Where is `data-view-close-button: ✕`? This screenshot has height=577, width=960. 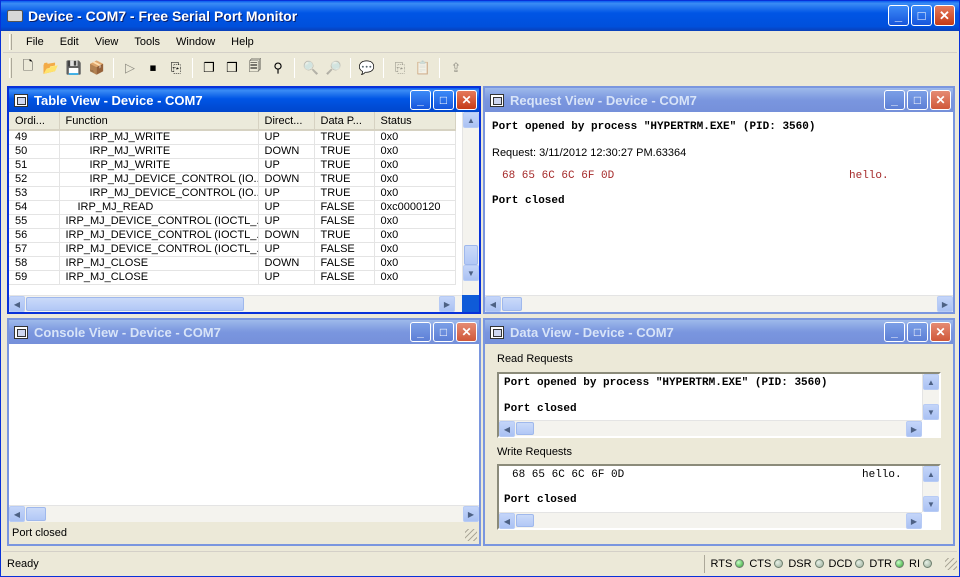 data-view-close-button: ✕ is located at coordinates (940, 332).